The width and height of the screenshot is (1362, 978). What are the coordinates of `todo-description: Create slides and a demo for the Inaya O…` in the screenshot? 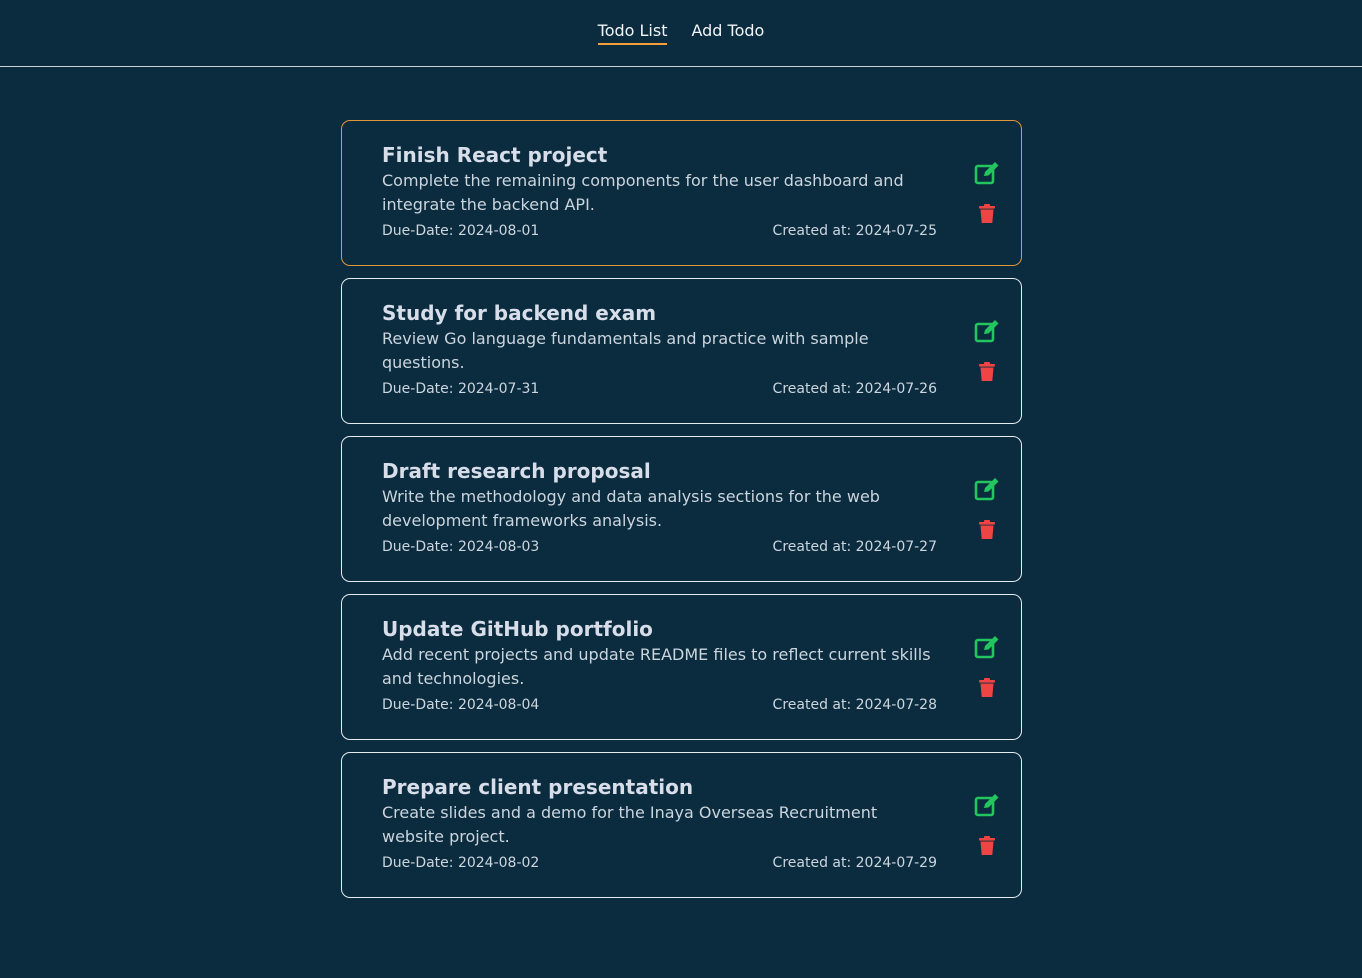 It's located at (630, 824).